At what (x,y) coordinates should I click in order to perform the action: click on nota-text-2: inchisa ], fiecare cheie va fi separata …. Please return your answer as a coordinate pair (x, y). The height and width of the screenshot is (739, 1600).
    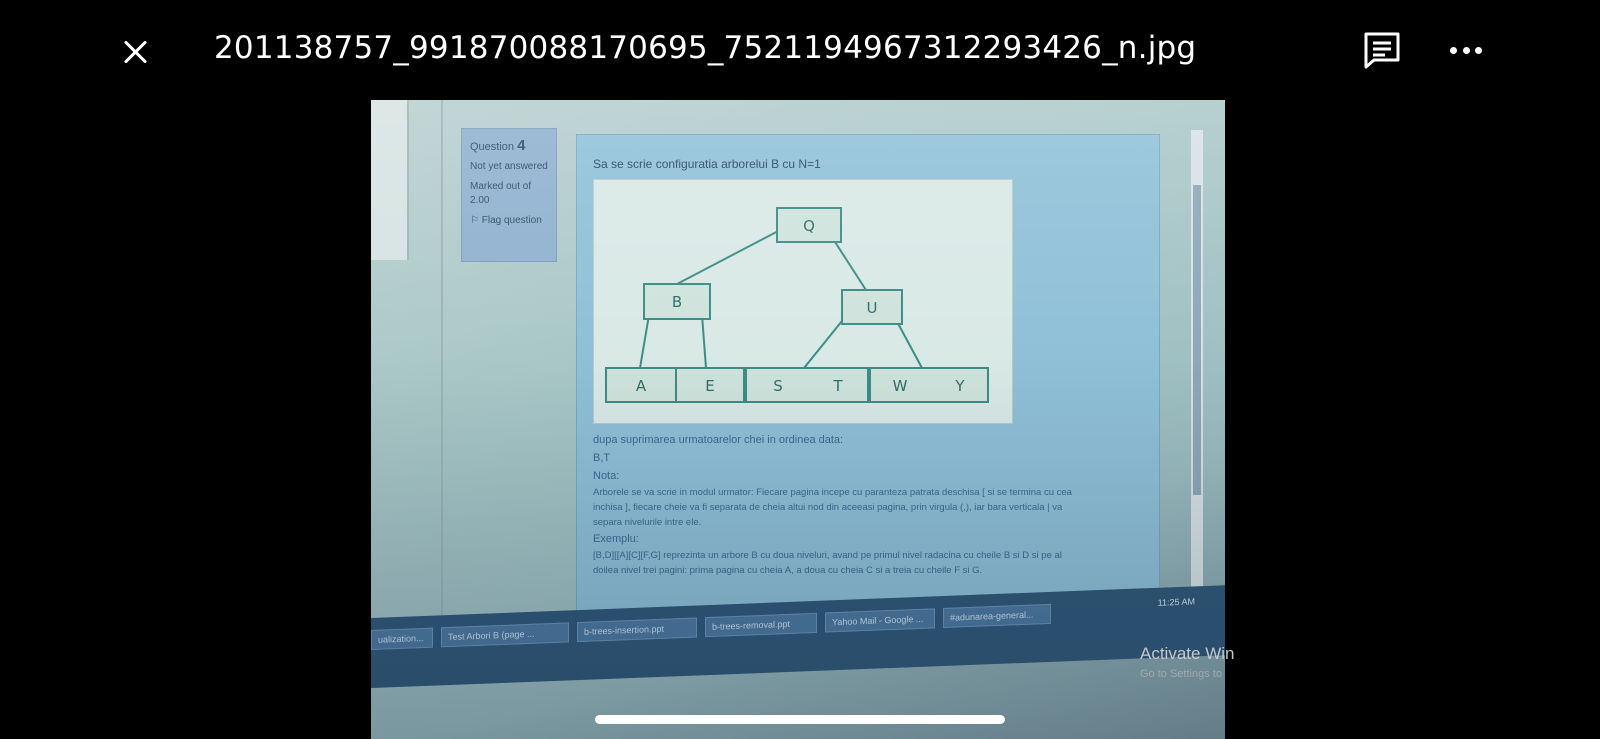
    Looking at the image, I should click on (828, 507).